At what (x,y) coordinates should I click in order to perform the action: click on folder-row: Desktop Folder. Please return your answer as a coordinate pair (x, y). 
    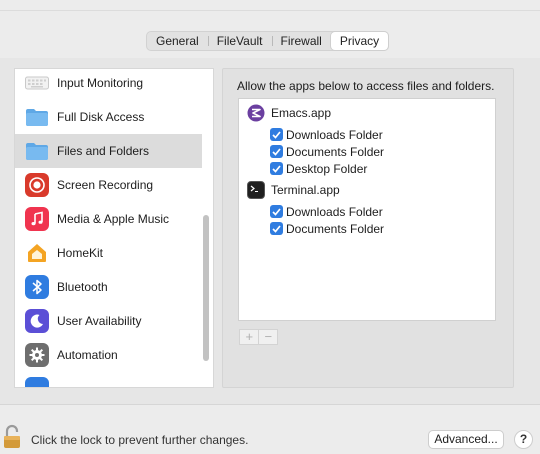
    Looking at the image, I should click on (318, 168).